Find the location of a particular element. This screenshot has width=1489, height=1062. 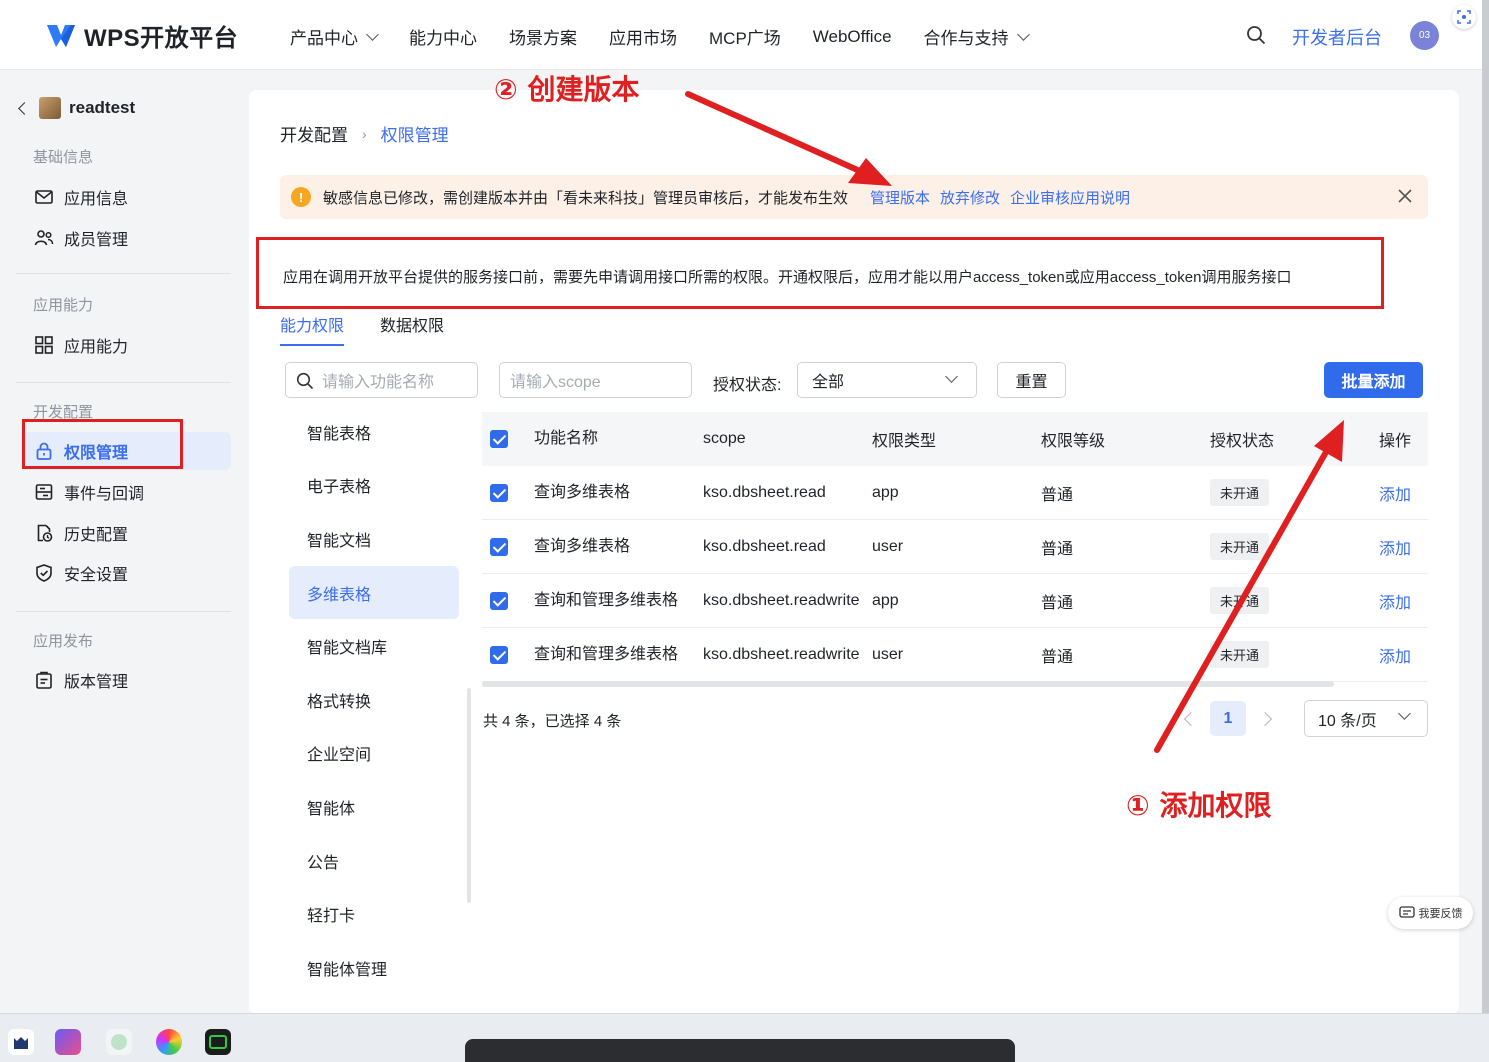

column-header: 功能名称 is located at coordinates (566, 438).